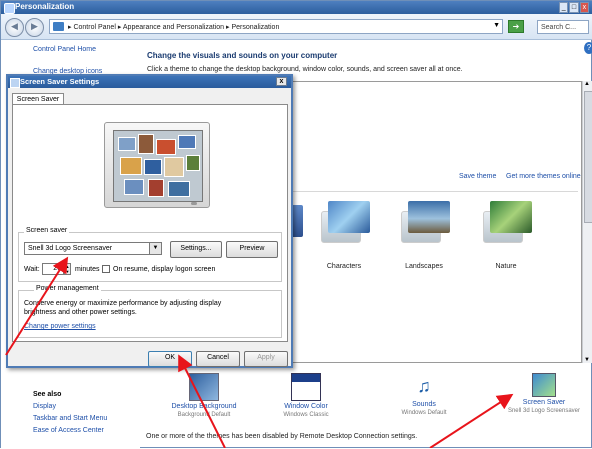 This screenshot has height=449, width=592. Describe the element at coordinates (9, 8) in the screenshot. I see `personalization-icon` at that location.